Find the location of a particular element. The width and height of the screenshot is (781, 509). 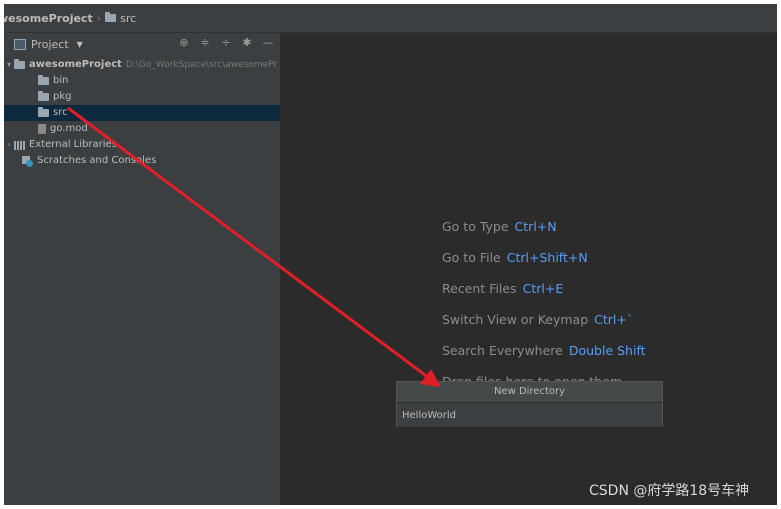

watermark: CSDN @府学路18号车神 is located at coordinates (669, 491).